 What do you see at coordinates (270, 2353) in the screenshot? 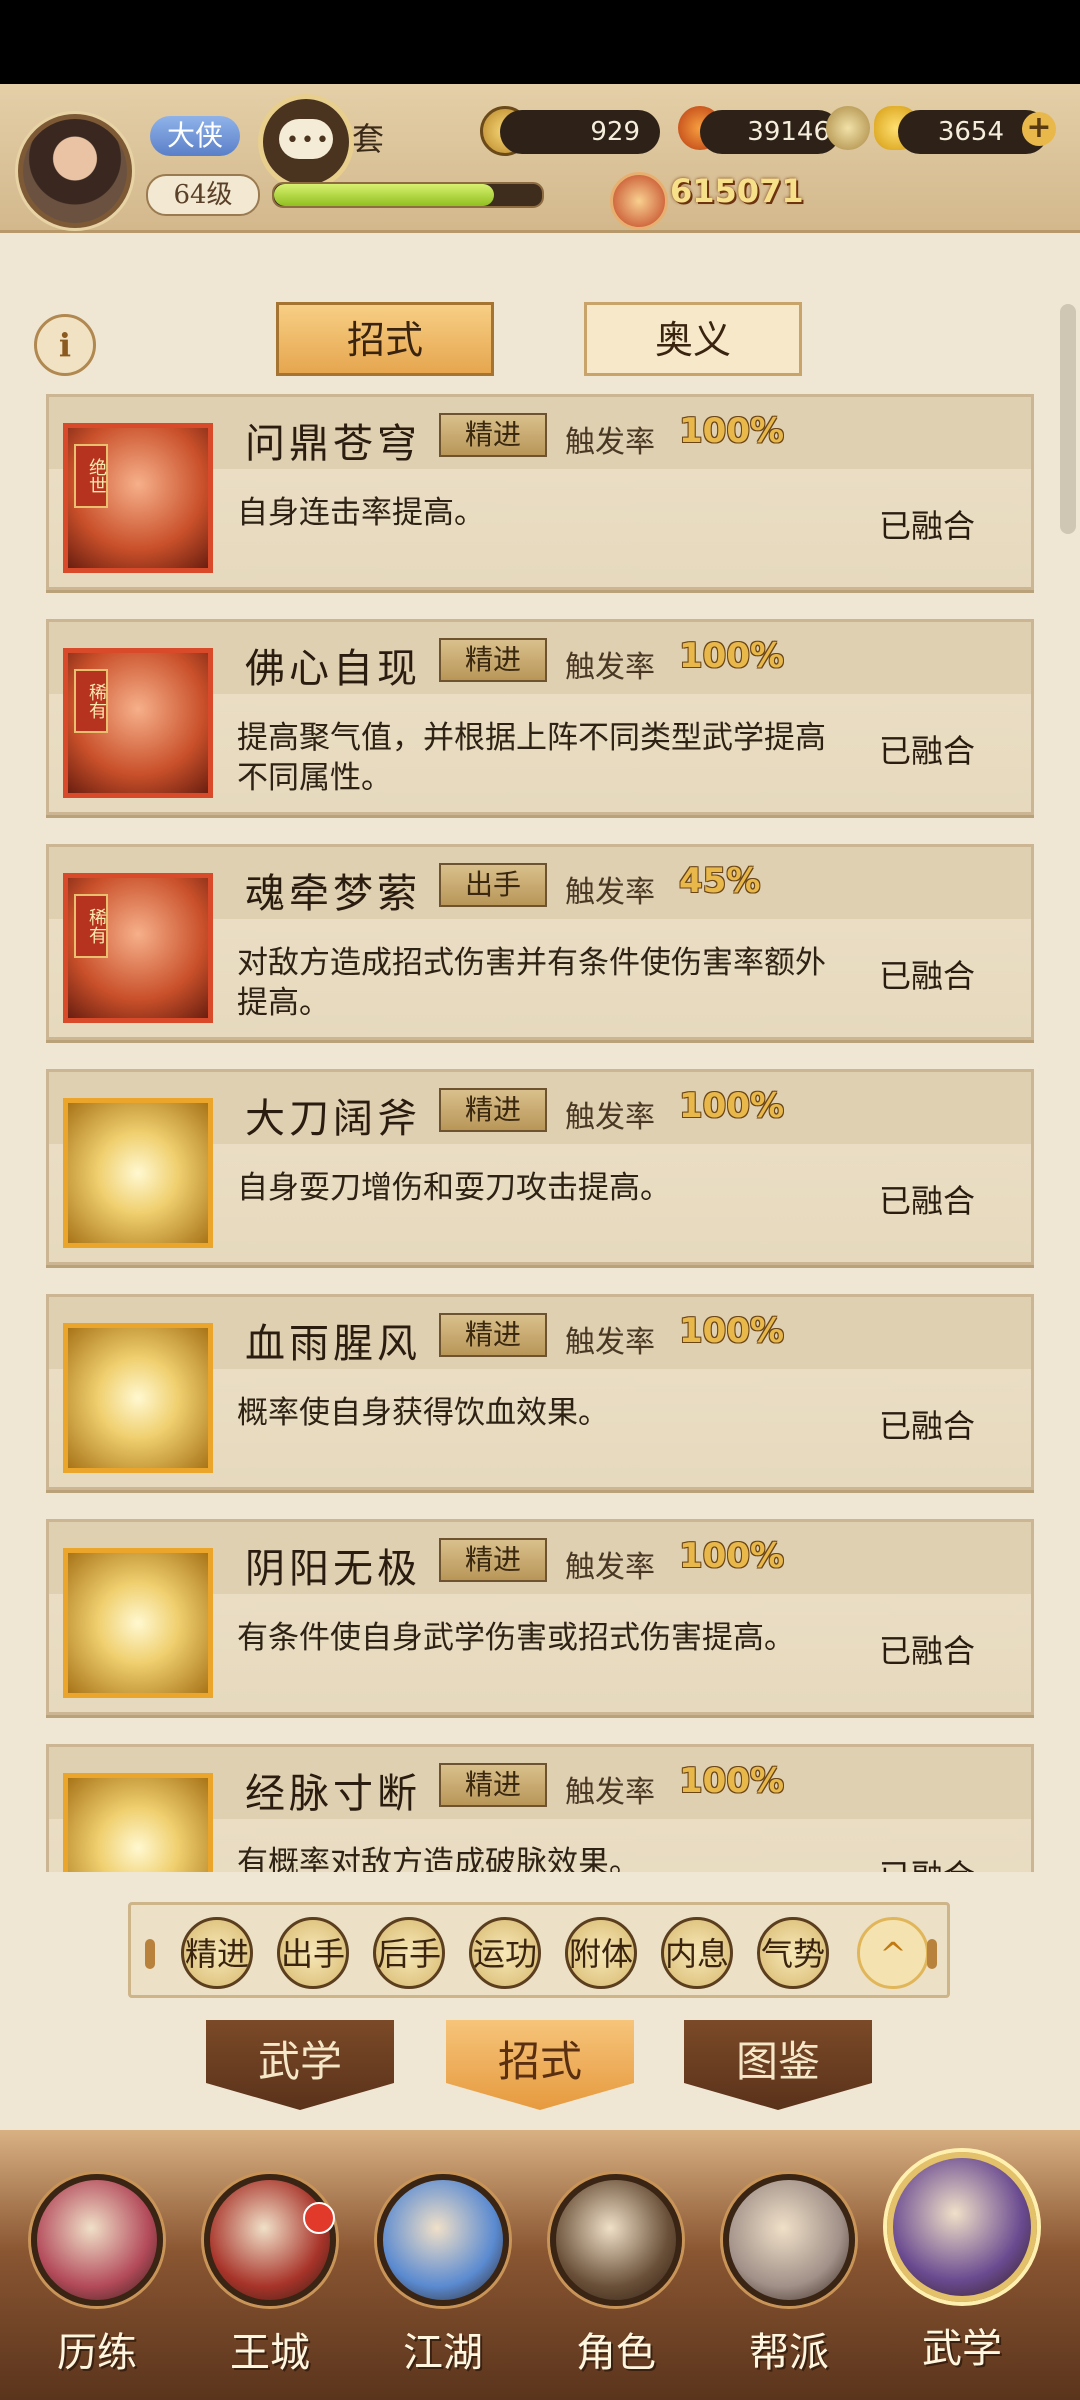
I see `nav-label: 王城` at bounding box center [270, 2353].